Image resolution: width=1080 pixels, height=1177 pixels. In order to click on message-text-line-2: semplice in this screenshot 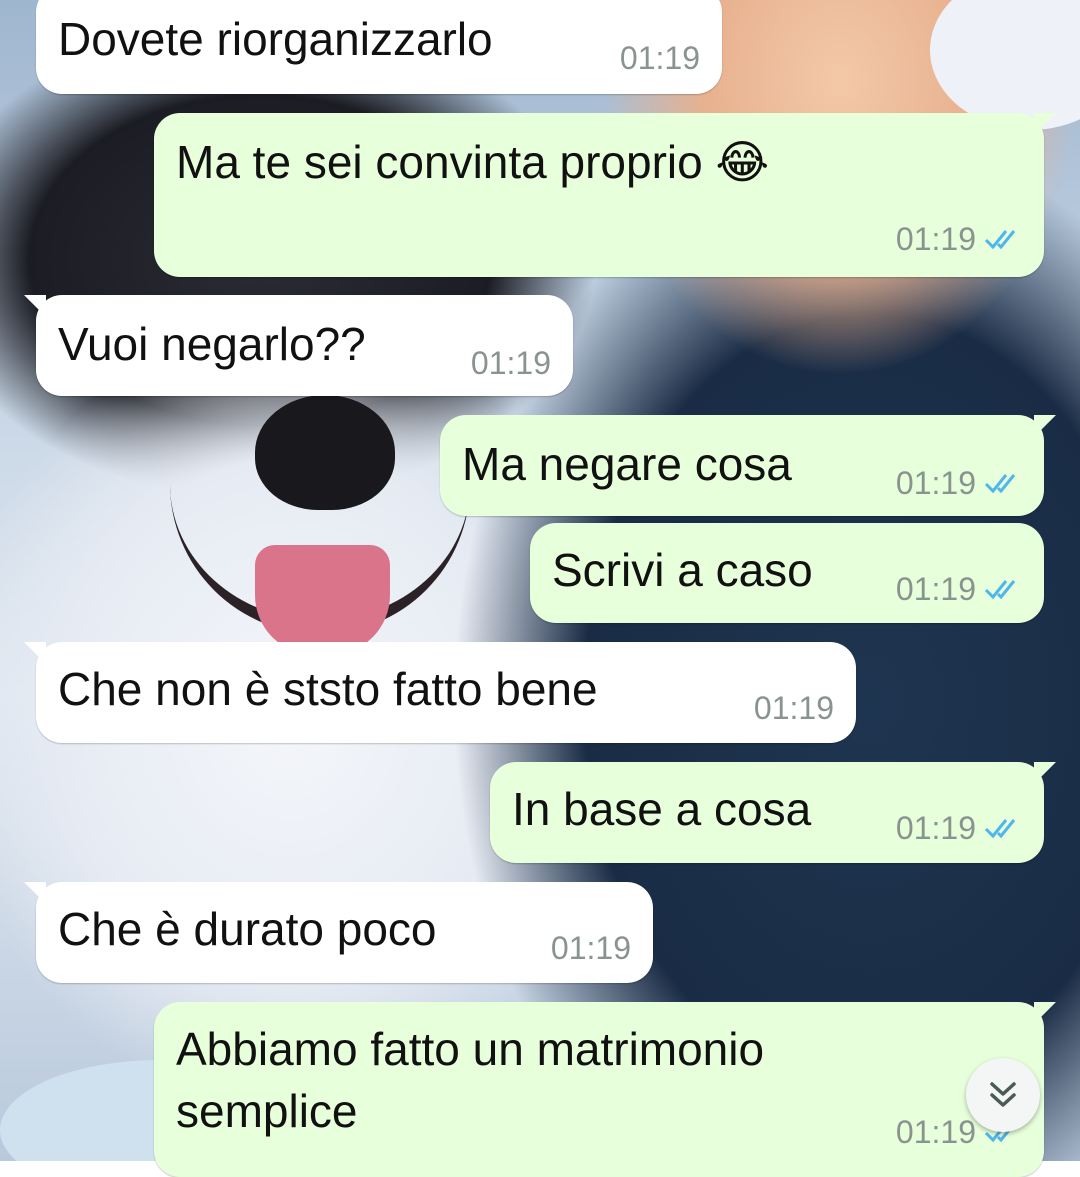, I will do `click(267, 1111)`.